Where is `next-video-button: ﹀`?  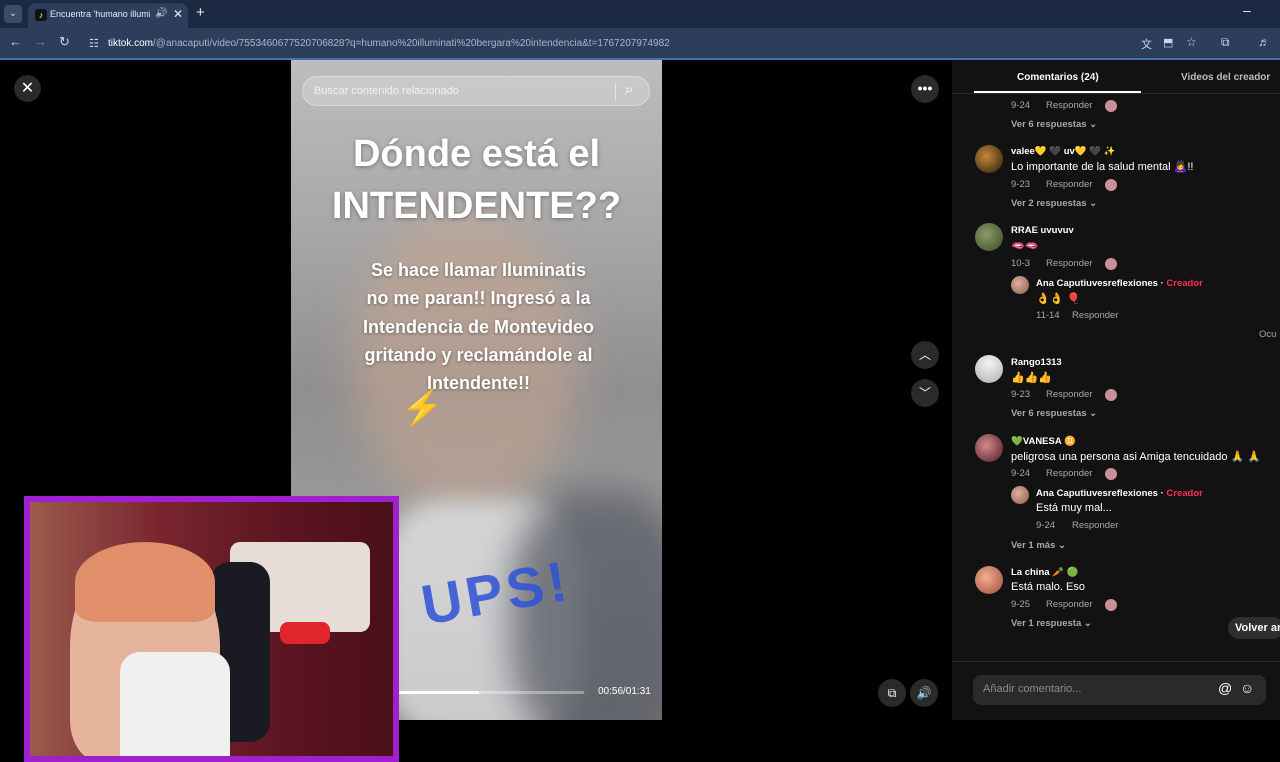
next-video-button: ﹀ is located at coordinates (925, 393).